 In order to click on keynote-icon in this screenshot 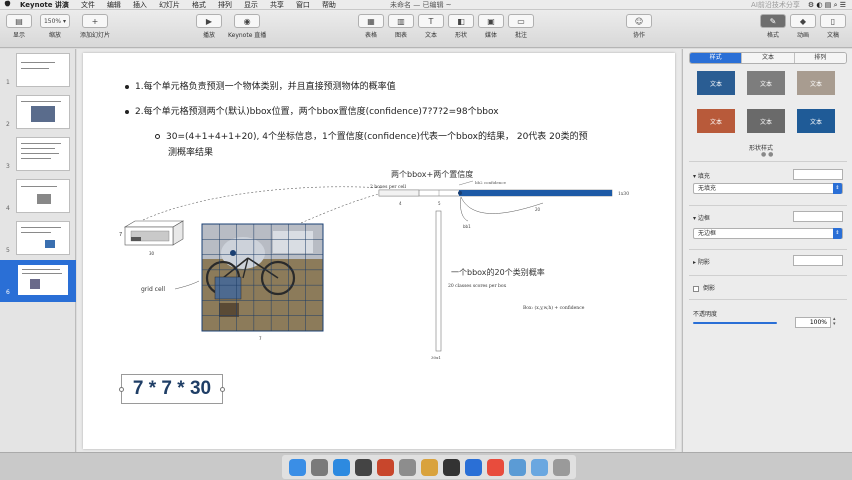, I will do `click(473, 467)`.